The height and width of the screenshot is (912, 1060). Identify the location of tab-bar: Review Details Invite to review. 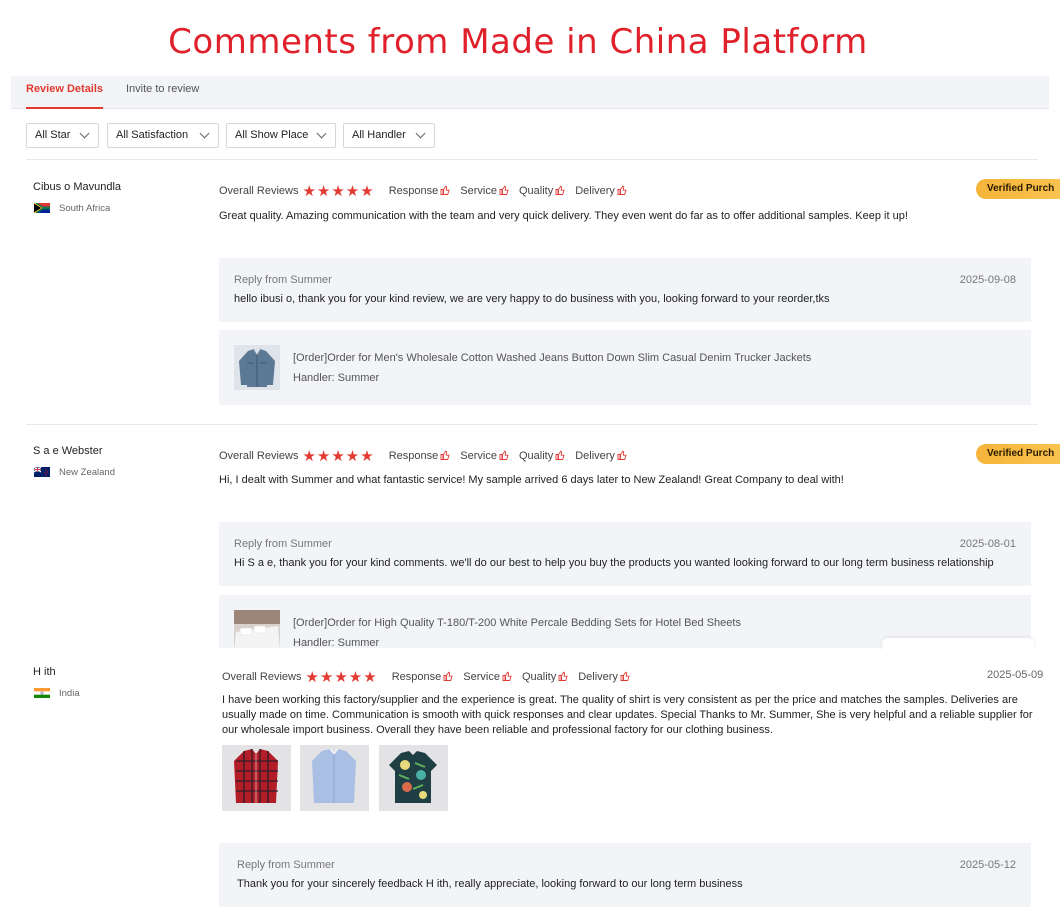
(530, 92).